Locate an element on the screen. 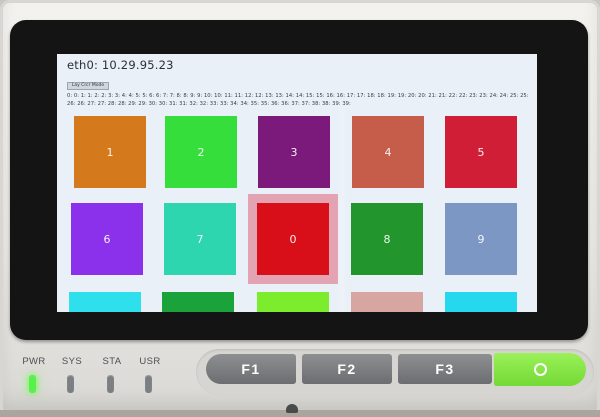 Image resolution: width=600 pixels, height=417 pixels. color-tile: 7 is located at coordinates (200, 239).